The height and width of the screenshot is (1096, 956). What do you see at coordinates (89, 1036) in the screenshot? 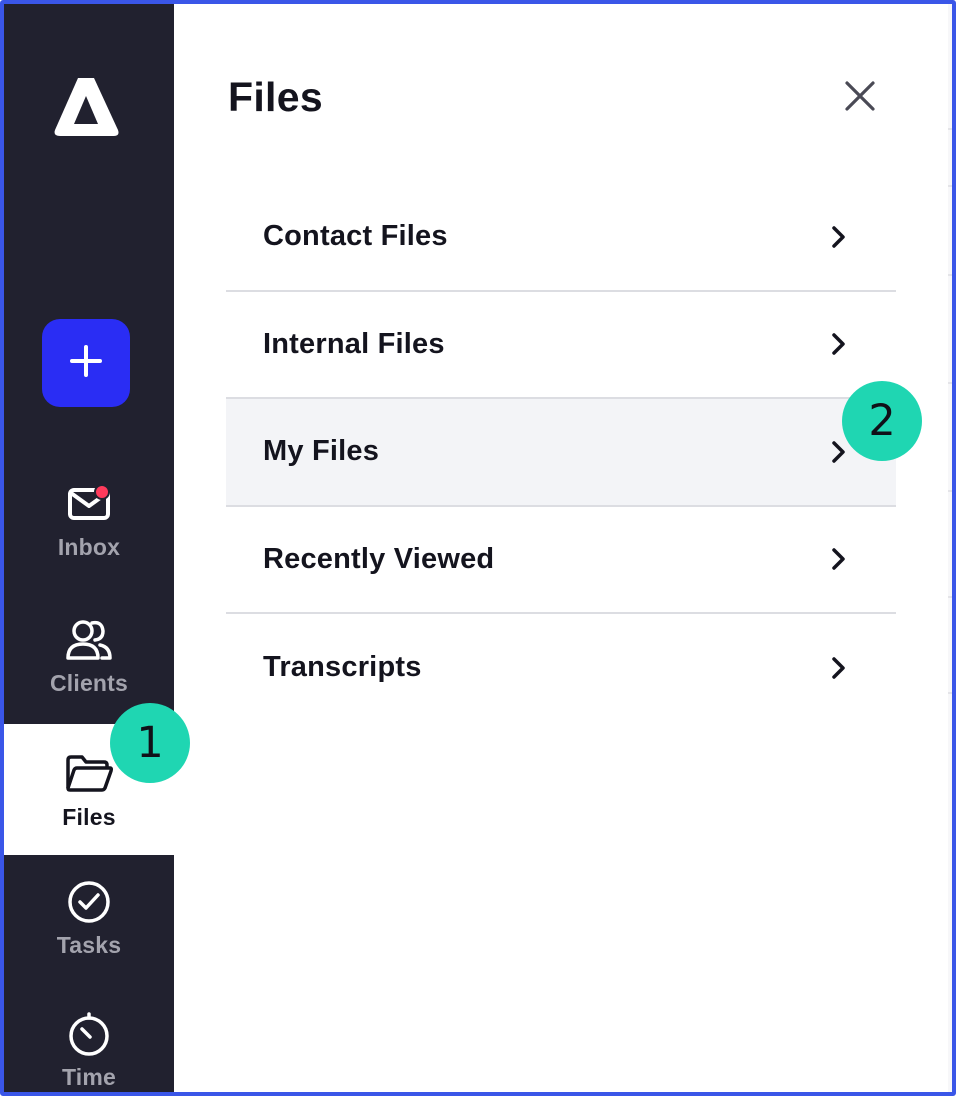
I see `timer-icon` at bounding box center [89, 1036].